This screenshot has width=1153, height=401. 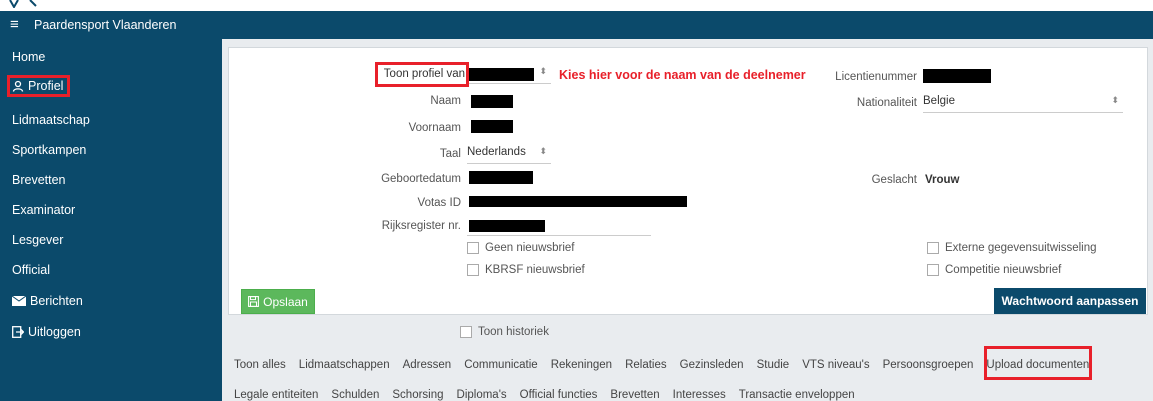 What do you see at coordinates (581, 365) in the screenshot?
I see `tab-rekeningen: Rekeningen` at bounding box center [581, 365].